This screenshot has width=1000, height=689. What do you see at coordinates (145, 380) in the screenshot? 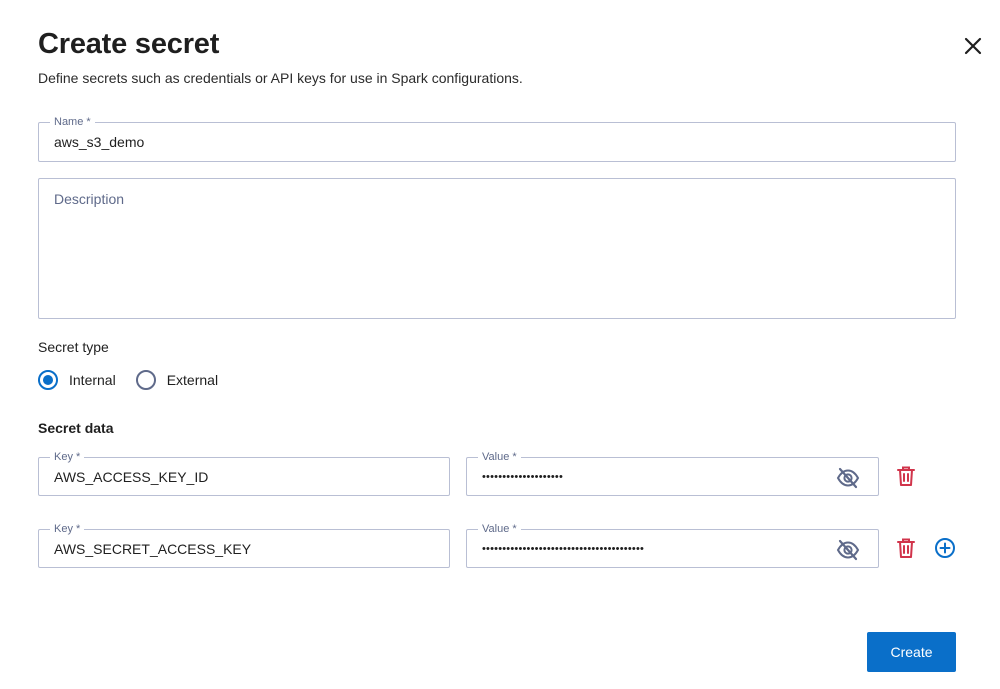
I see `radio-external` at bounding box center [145, 380].